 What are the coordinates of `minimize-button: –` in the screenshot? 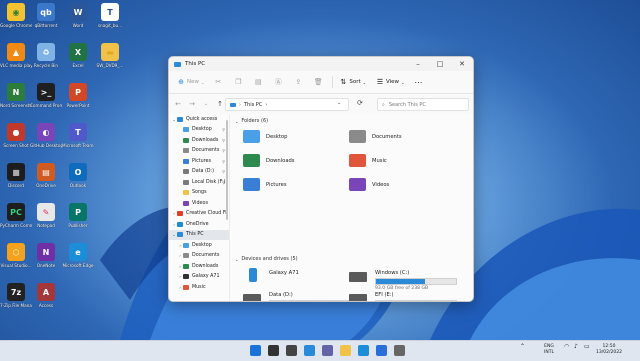 It's located at (418, 64).